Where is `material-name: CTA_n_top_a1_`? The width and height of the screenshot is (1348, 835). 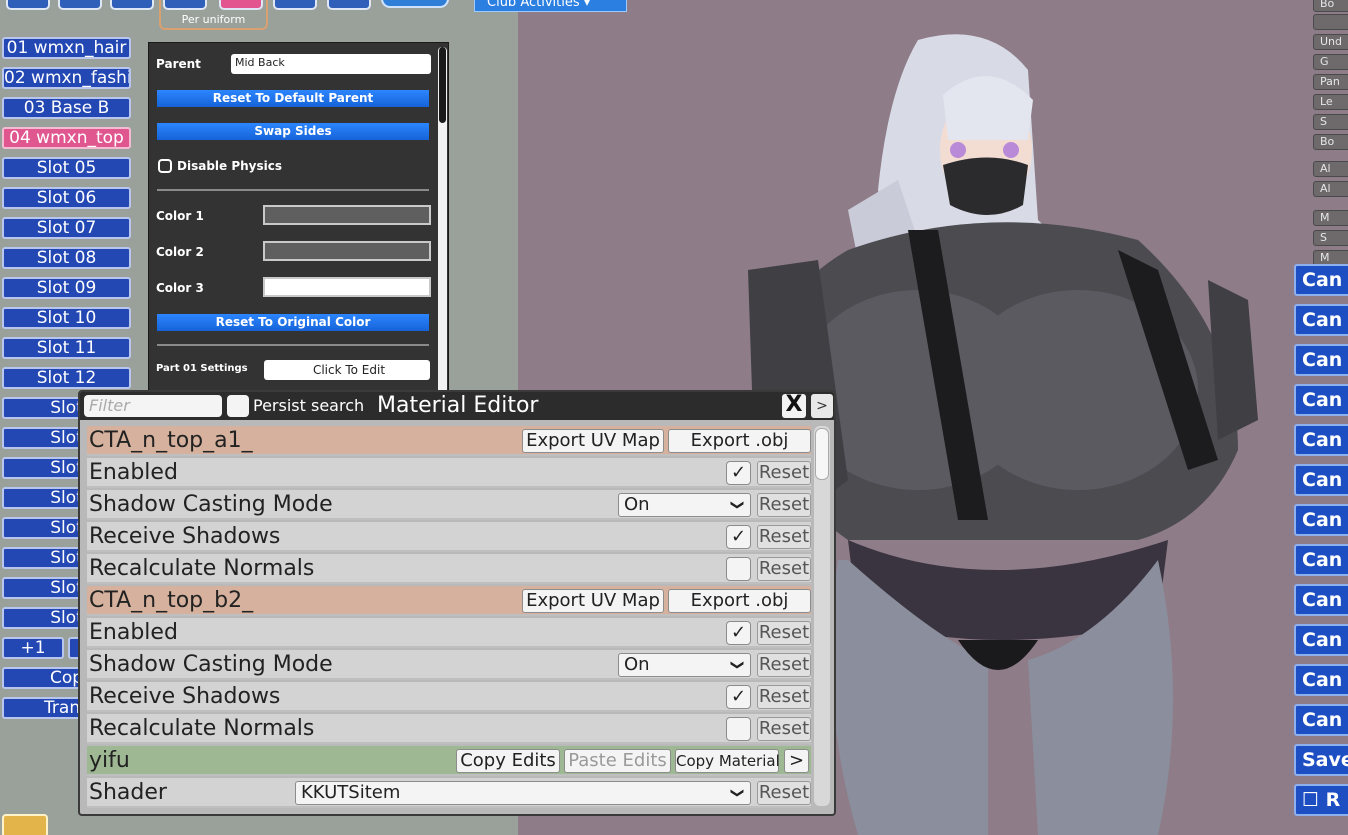
material-name: CTA_n_top_a1_ is located at coordinates (171, 440).